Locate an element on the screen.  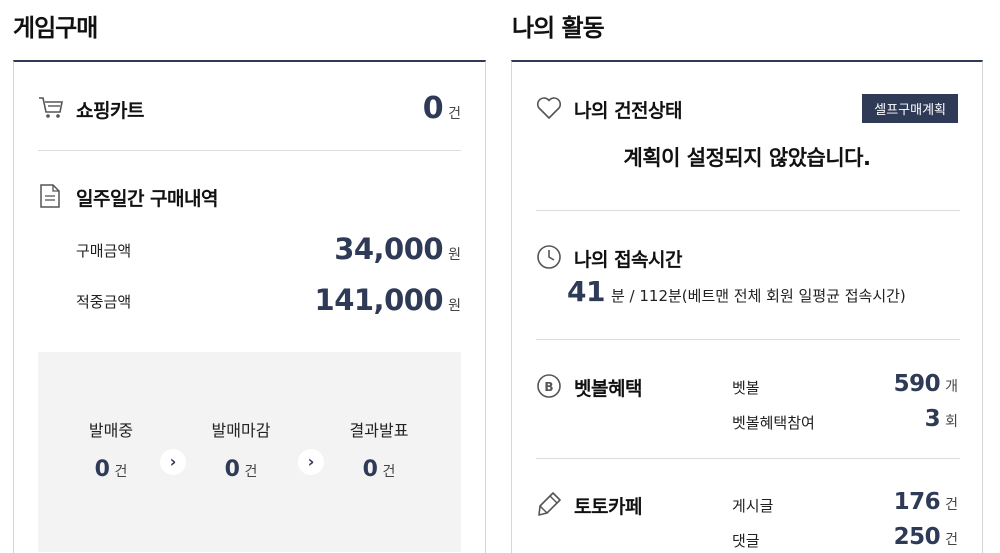
activity-section-title: 나의 활동 is located at coordinates (558, 28).